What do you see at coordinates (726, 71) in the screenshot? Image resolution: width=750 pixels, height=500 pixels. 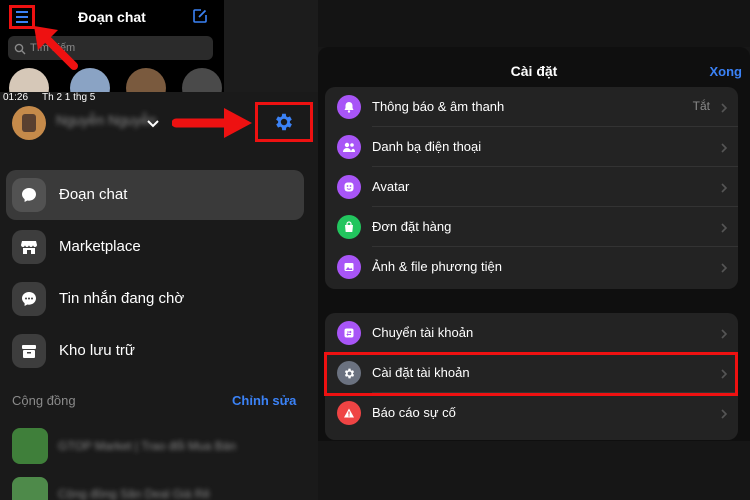 I see `done-button: Xong` at bounding box center [726, 71].